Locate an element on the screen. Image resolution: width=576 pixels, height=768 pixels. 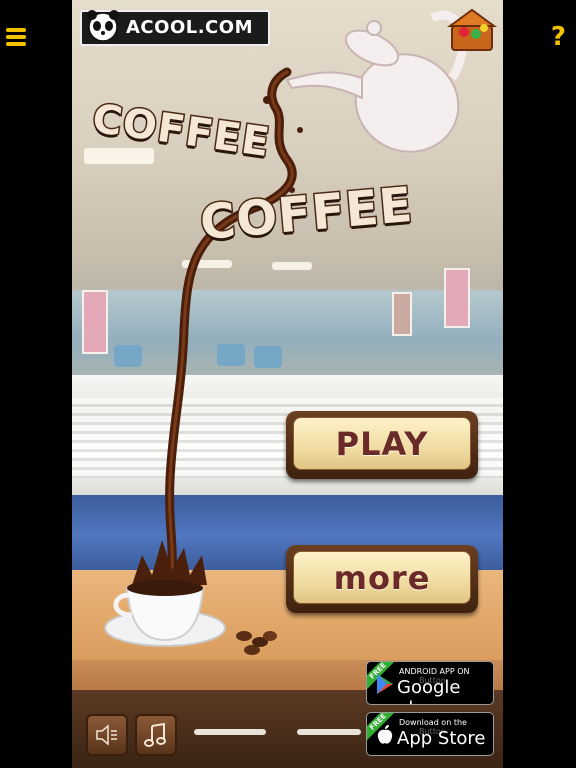
music-toggle is located at coordinates (156, 735).